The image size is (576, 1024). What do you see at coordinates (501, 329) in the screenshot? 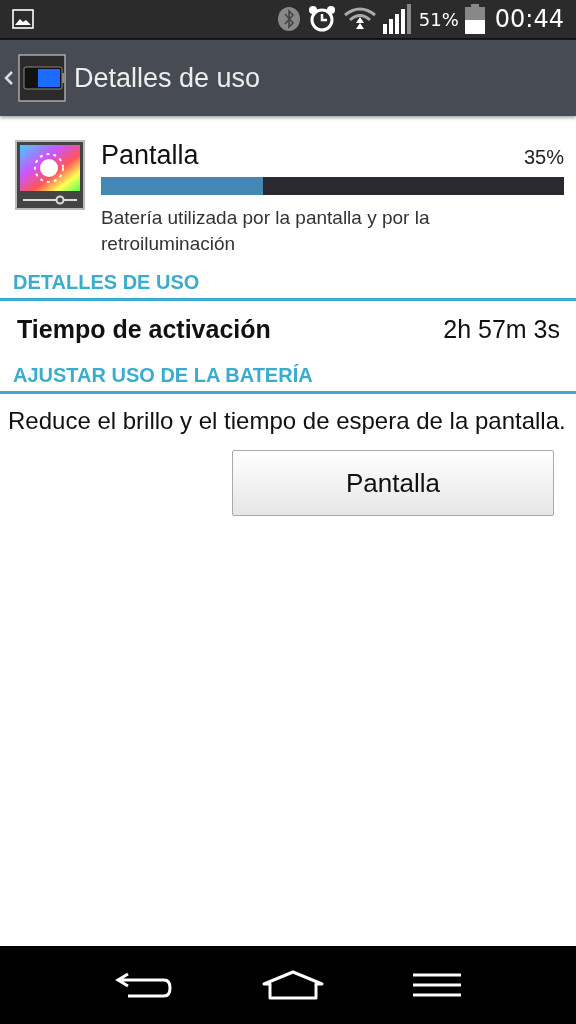
I see `stat-value: 2h 57m 3s` at bounding box center [501, 329].